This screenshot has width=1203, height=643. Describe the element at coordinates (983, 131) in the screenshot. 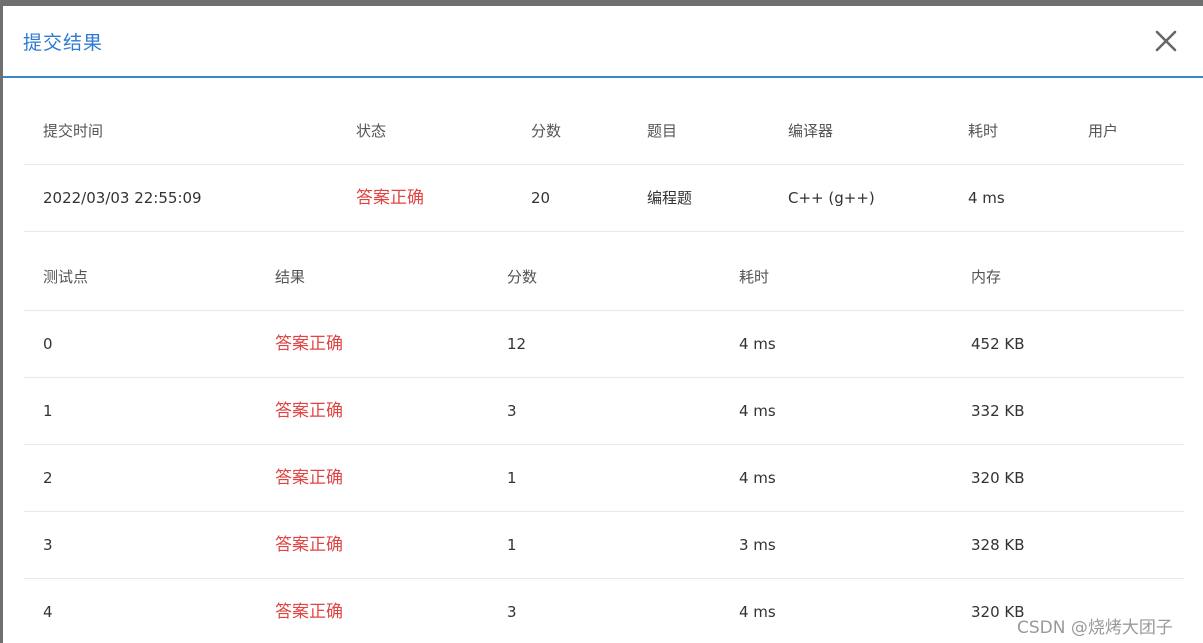

I see `header-duration: 耗时` at that location.